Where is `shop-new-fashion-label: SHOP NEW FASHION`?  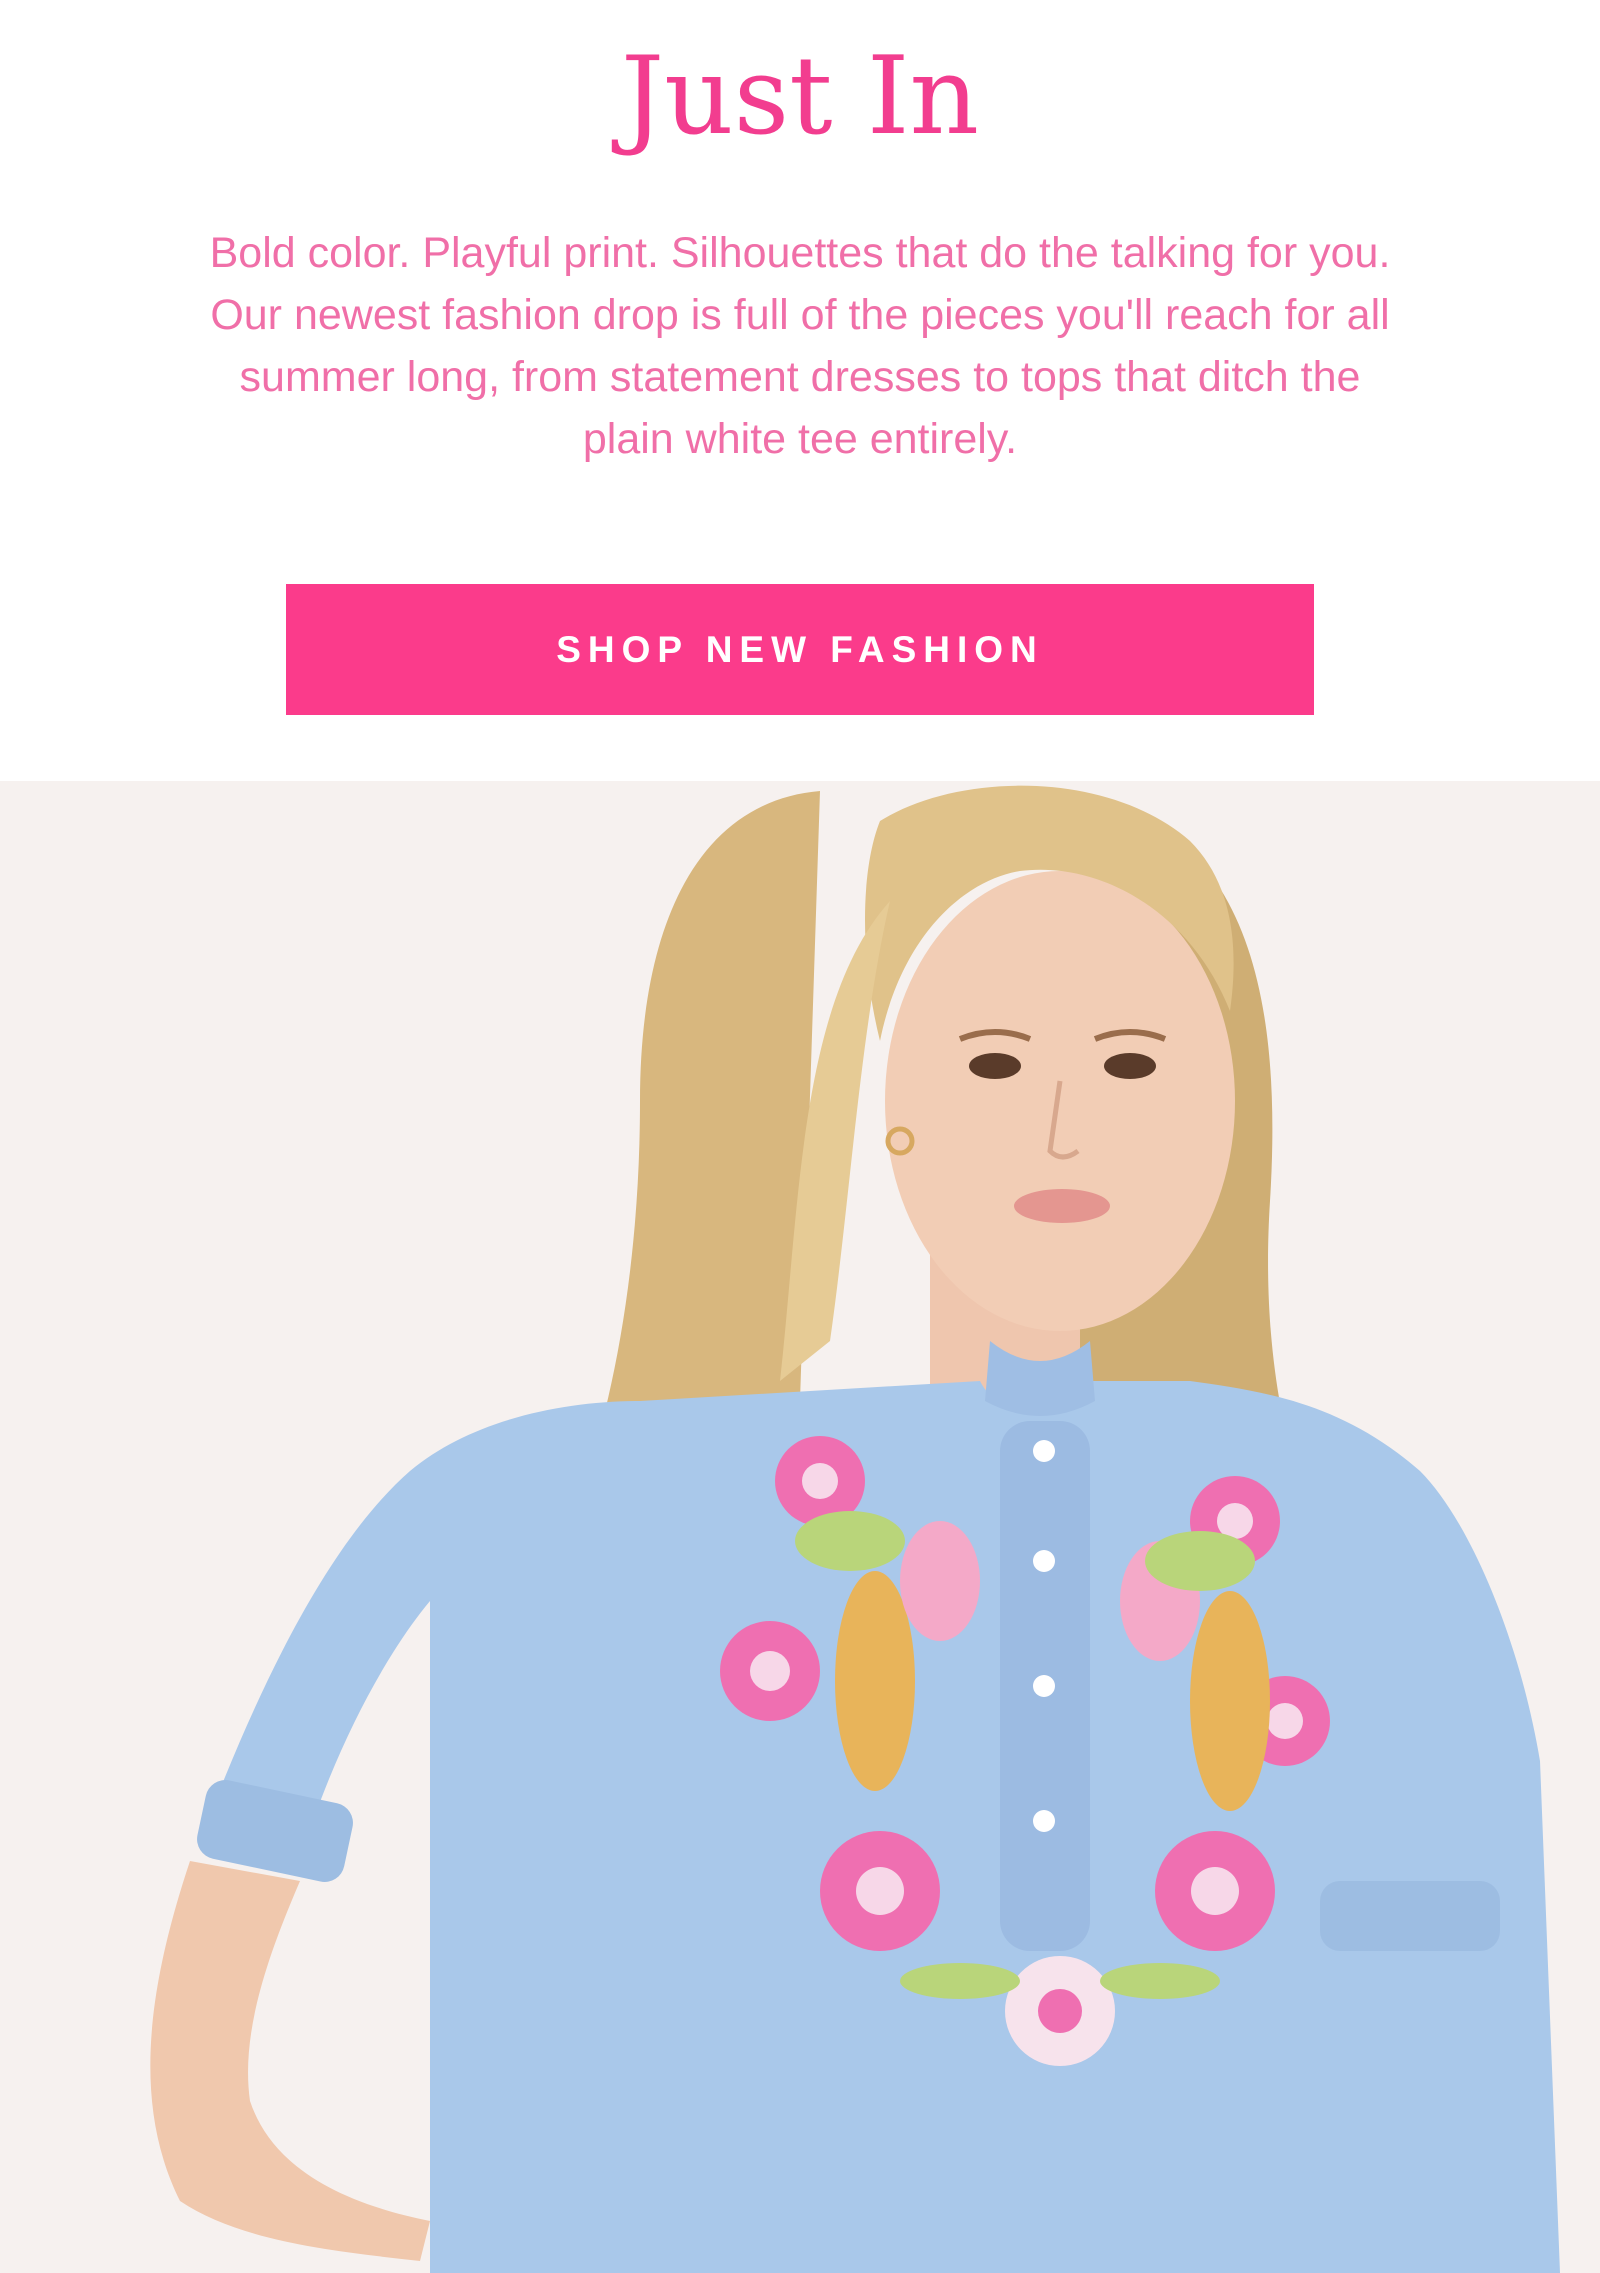 shop-new-fashion-label: SHOP NEW FASHION is located at coordinates (800, 649).